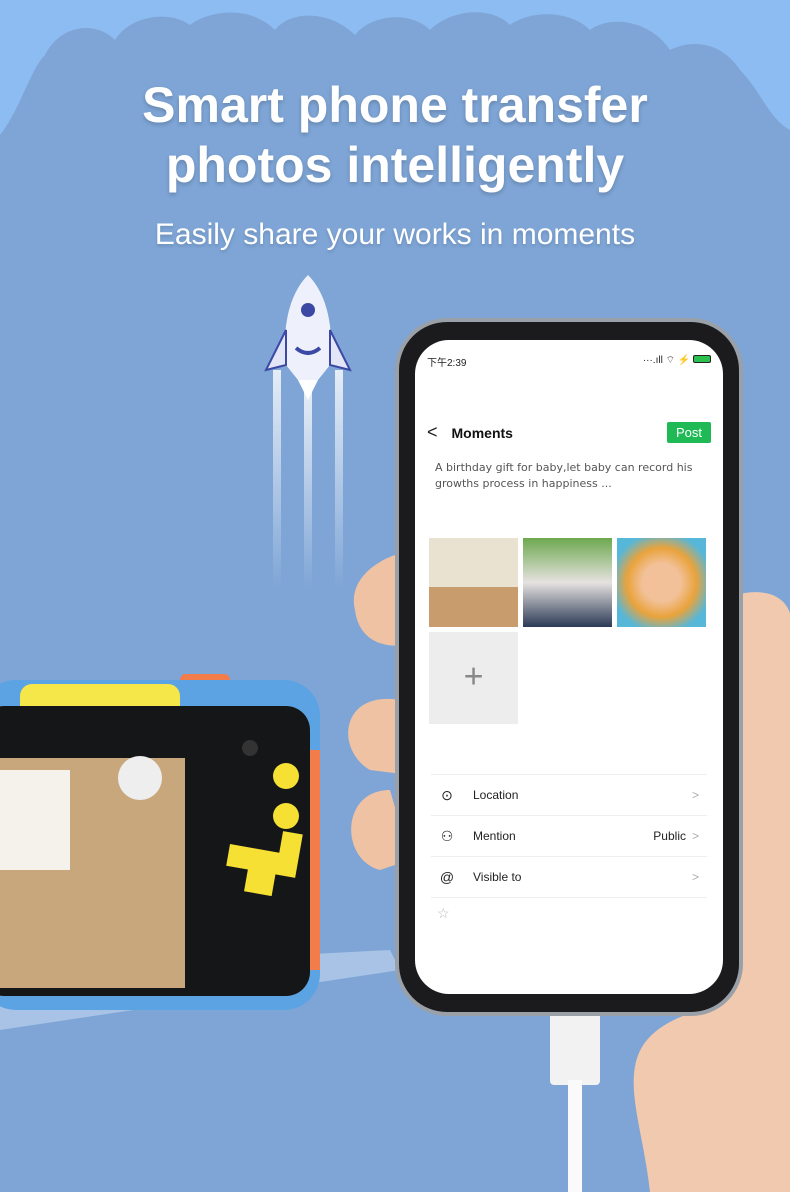 The height and width of the screenshot is (1192, 790). Describe the element at coordinates (497, 877) in the screenshot. I see `option-label: Visible to` at that location.